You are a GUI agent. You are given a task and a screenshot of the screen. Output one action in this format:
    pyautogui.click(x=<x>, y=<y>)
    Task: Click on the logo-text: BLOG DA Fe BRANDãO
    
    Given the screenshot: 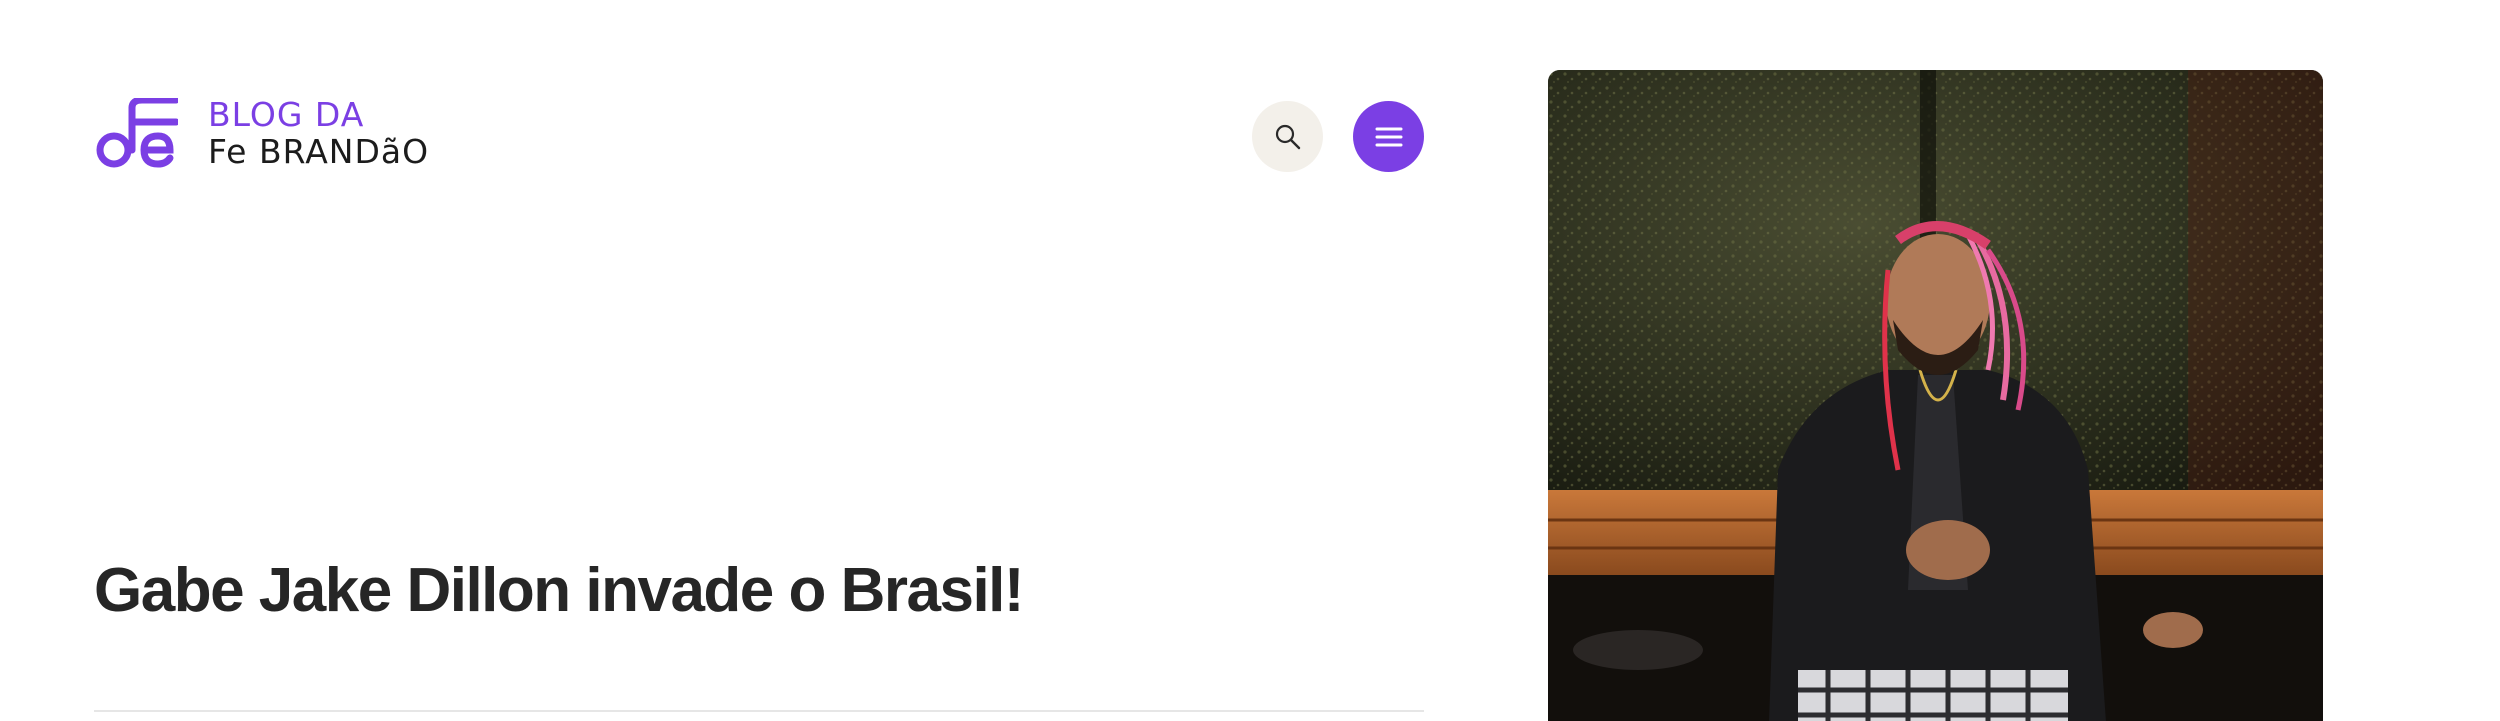 What is the action you would take?
    pyautogui.click(x=318, y=133)
    